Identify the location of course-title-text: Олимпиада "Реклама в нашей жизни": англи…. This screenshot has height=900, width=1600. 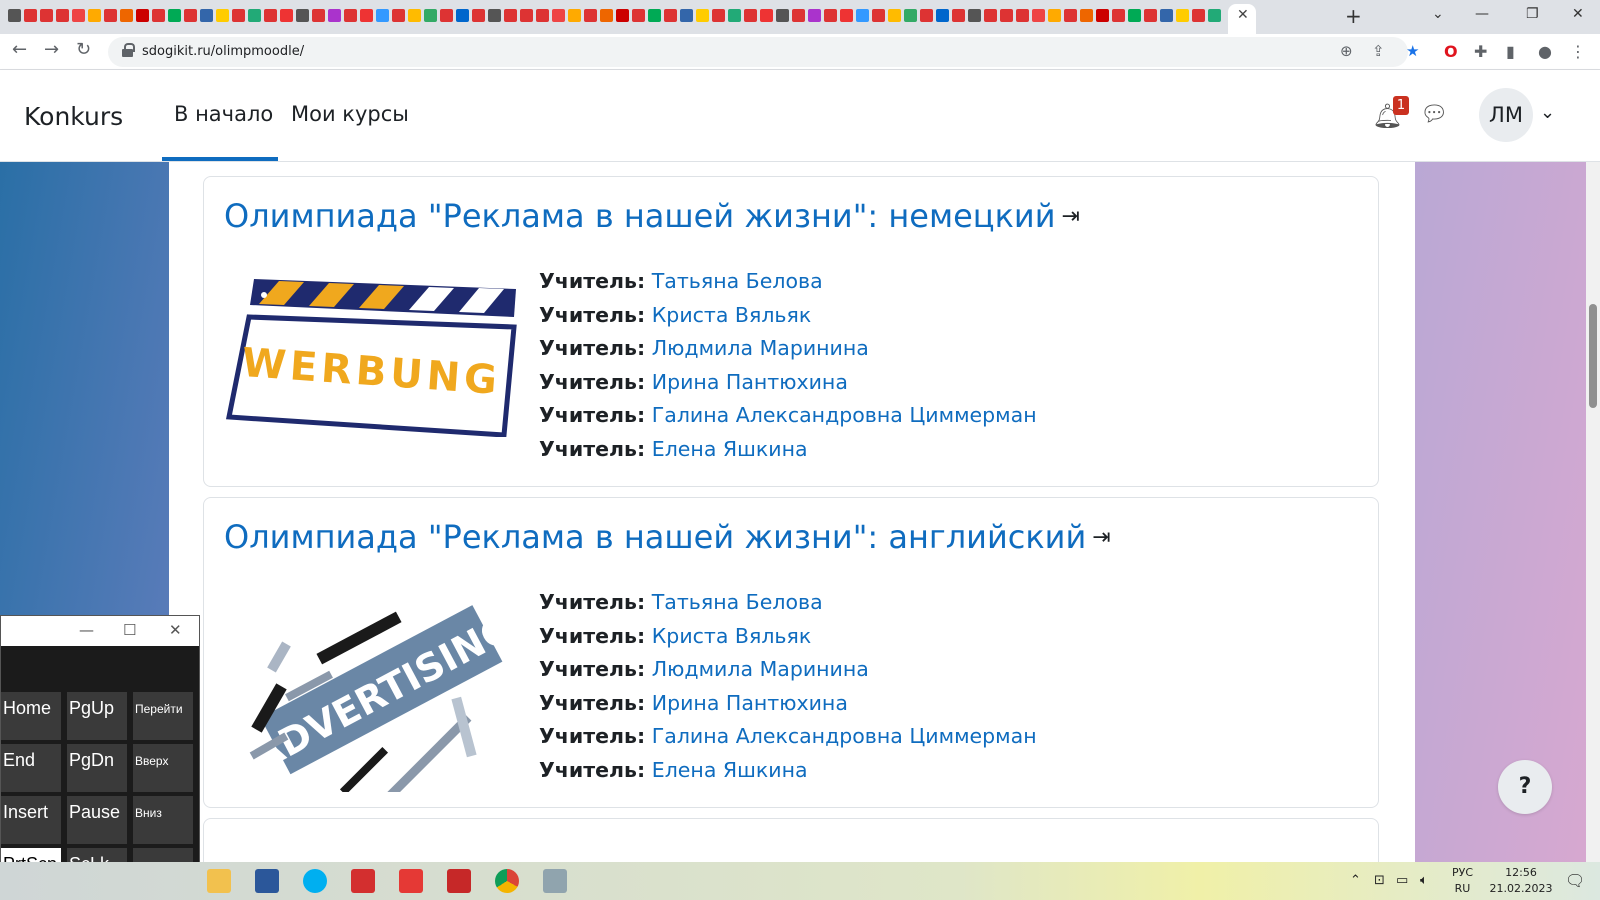
(655, 537).